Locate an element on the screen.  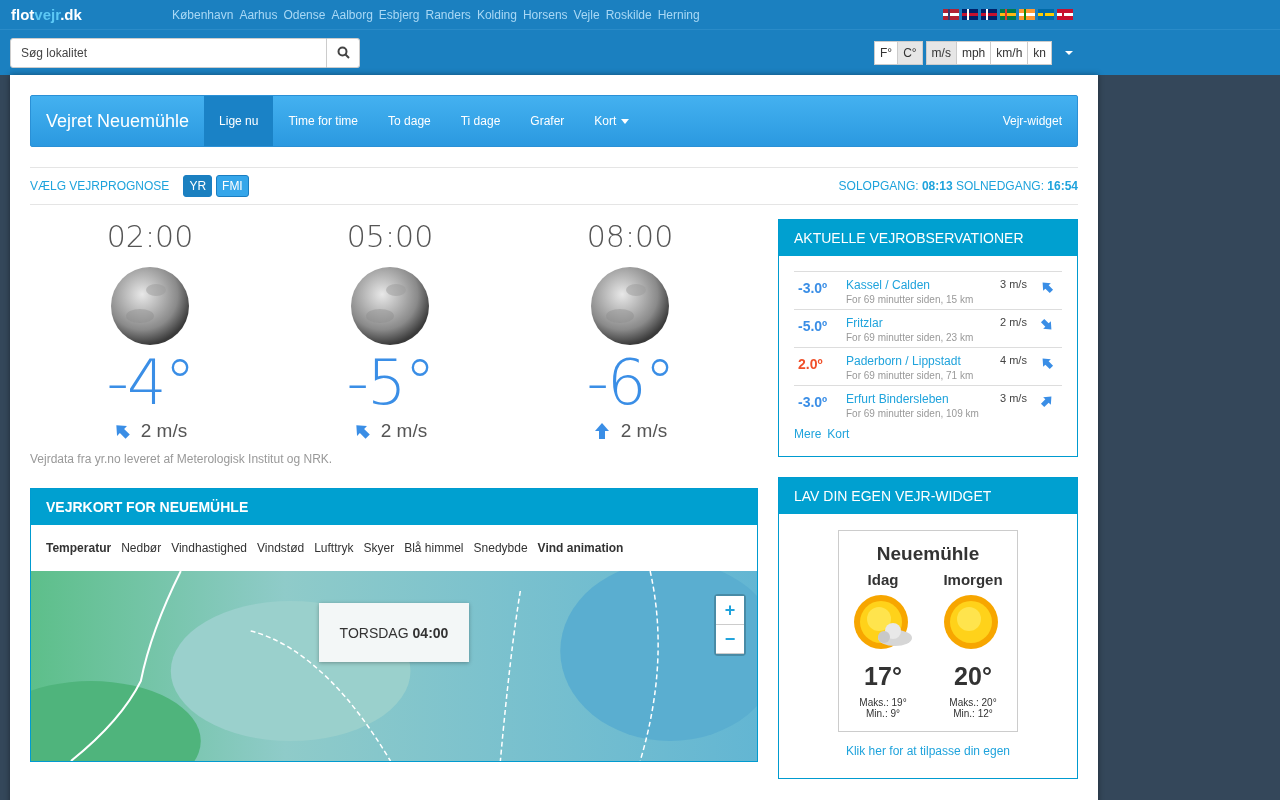
search-field: Søg lokalitet is located at coordinates (168, 52).